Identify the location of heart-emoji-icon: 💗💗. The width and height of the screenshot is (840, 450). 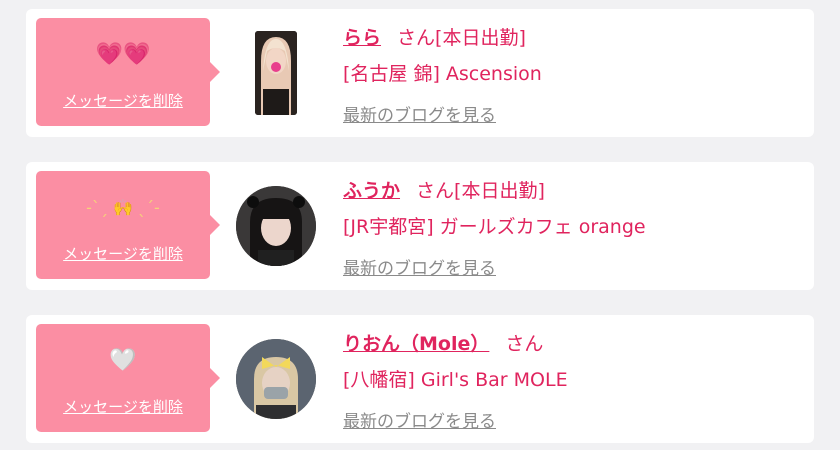
(123, 54).